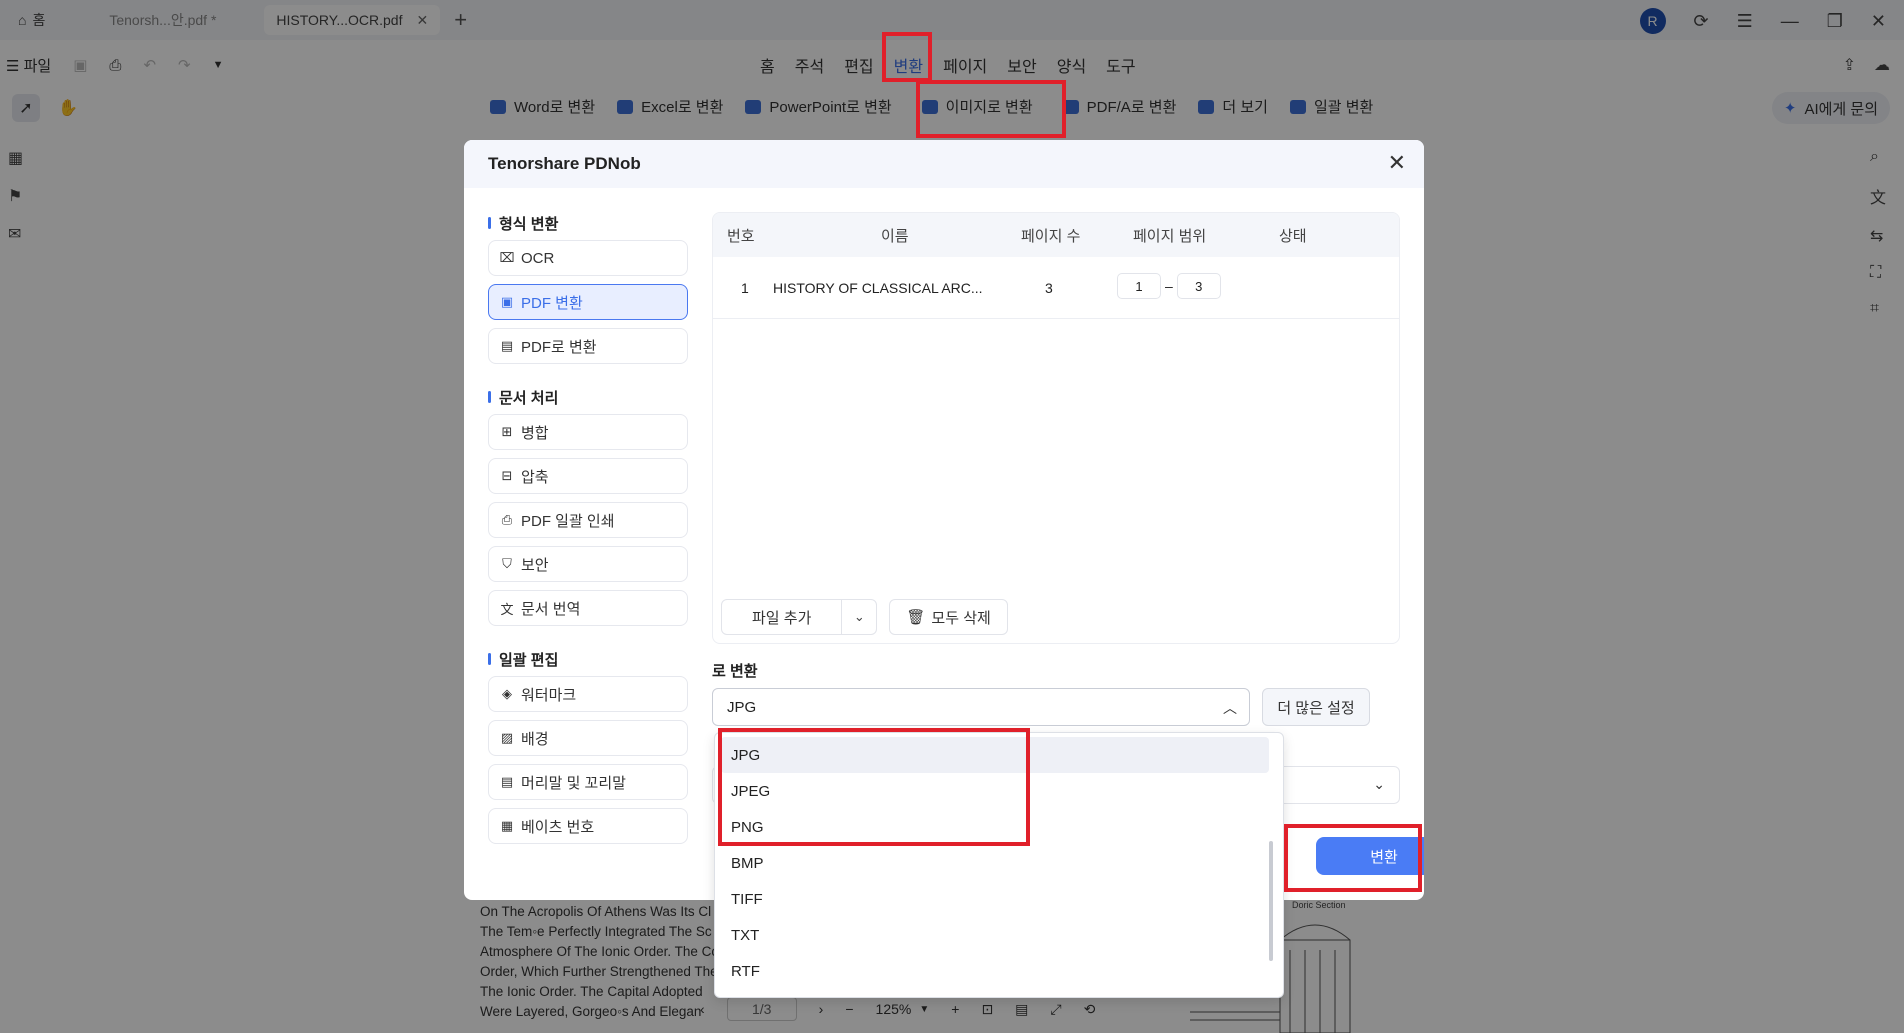  I want to click on sidebar-item-label: 압축, so click(535, 477).